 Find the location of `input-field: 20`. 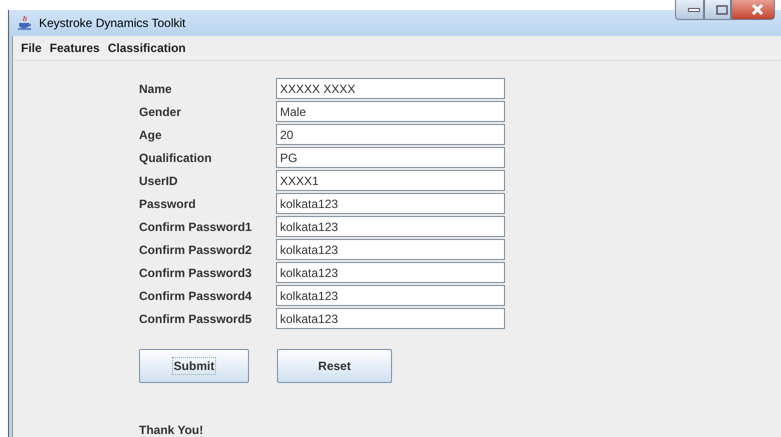

input-field: 20 is located at coordinates (390, 134).